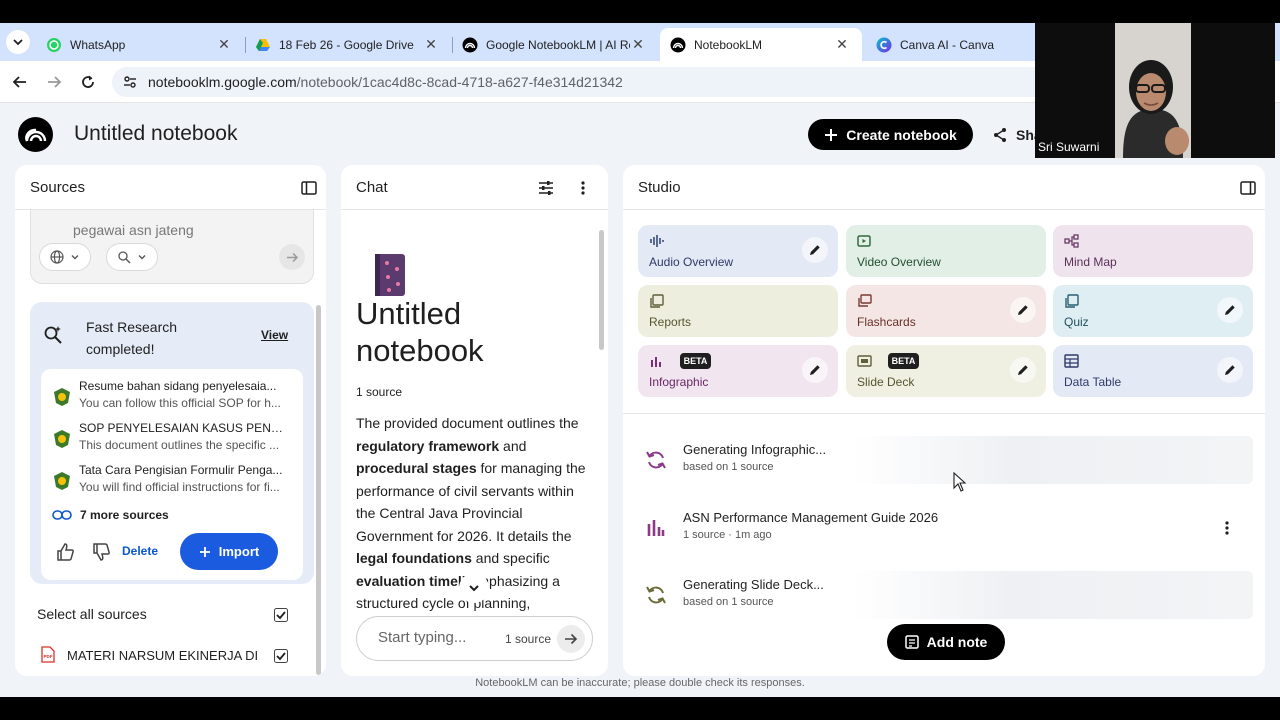 This screenshot has width=1280, height=720. Describe the element at coordinates (204, 551) in the screenshot. I see `plus-icon` at that location.